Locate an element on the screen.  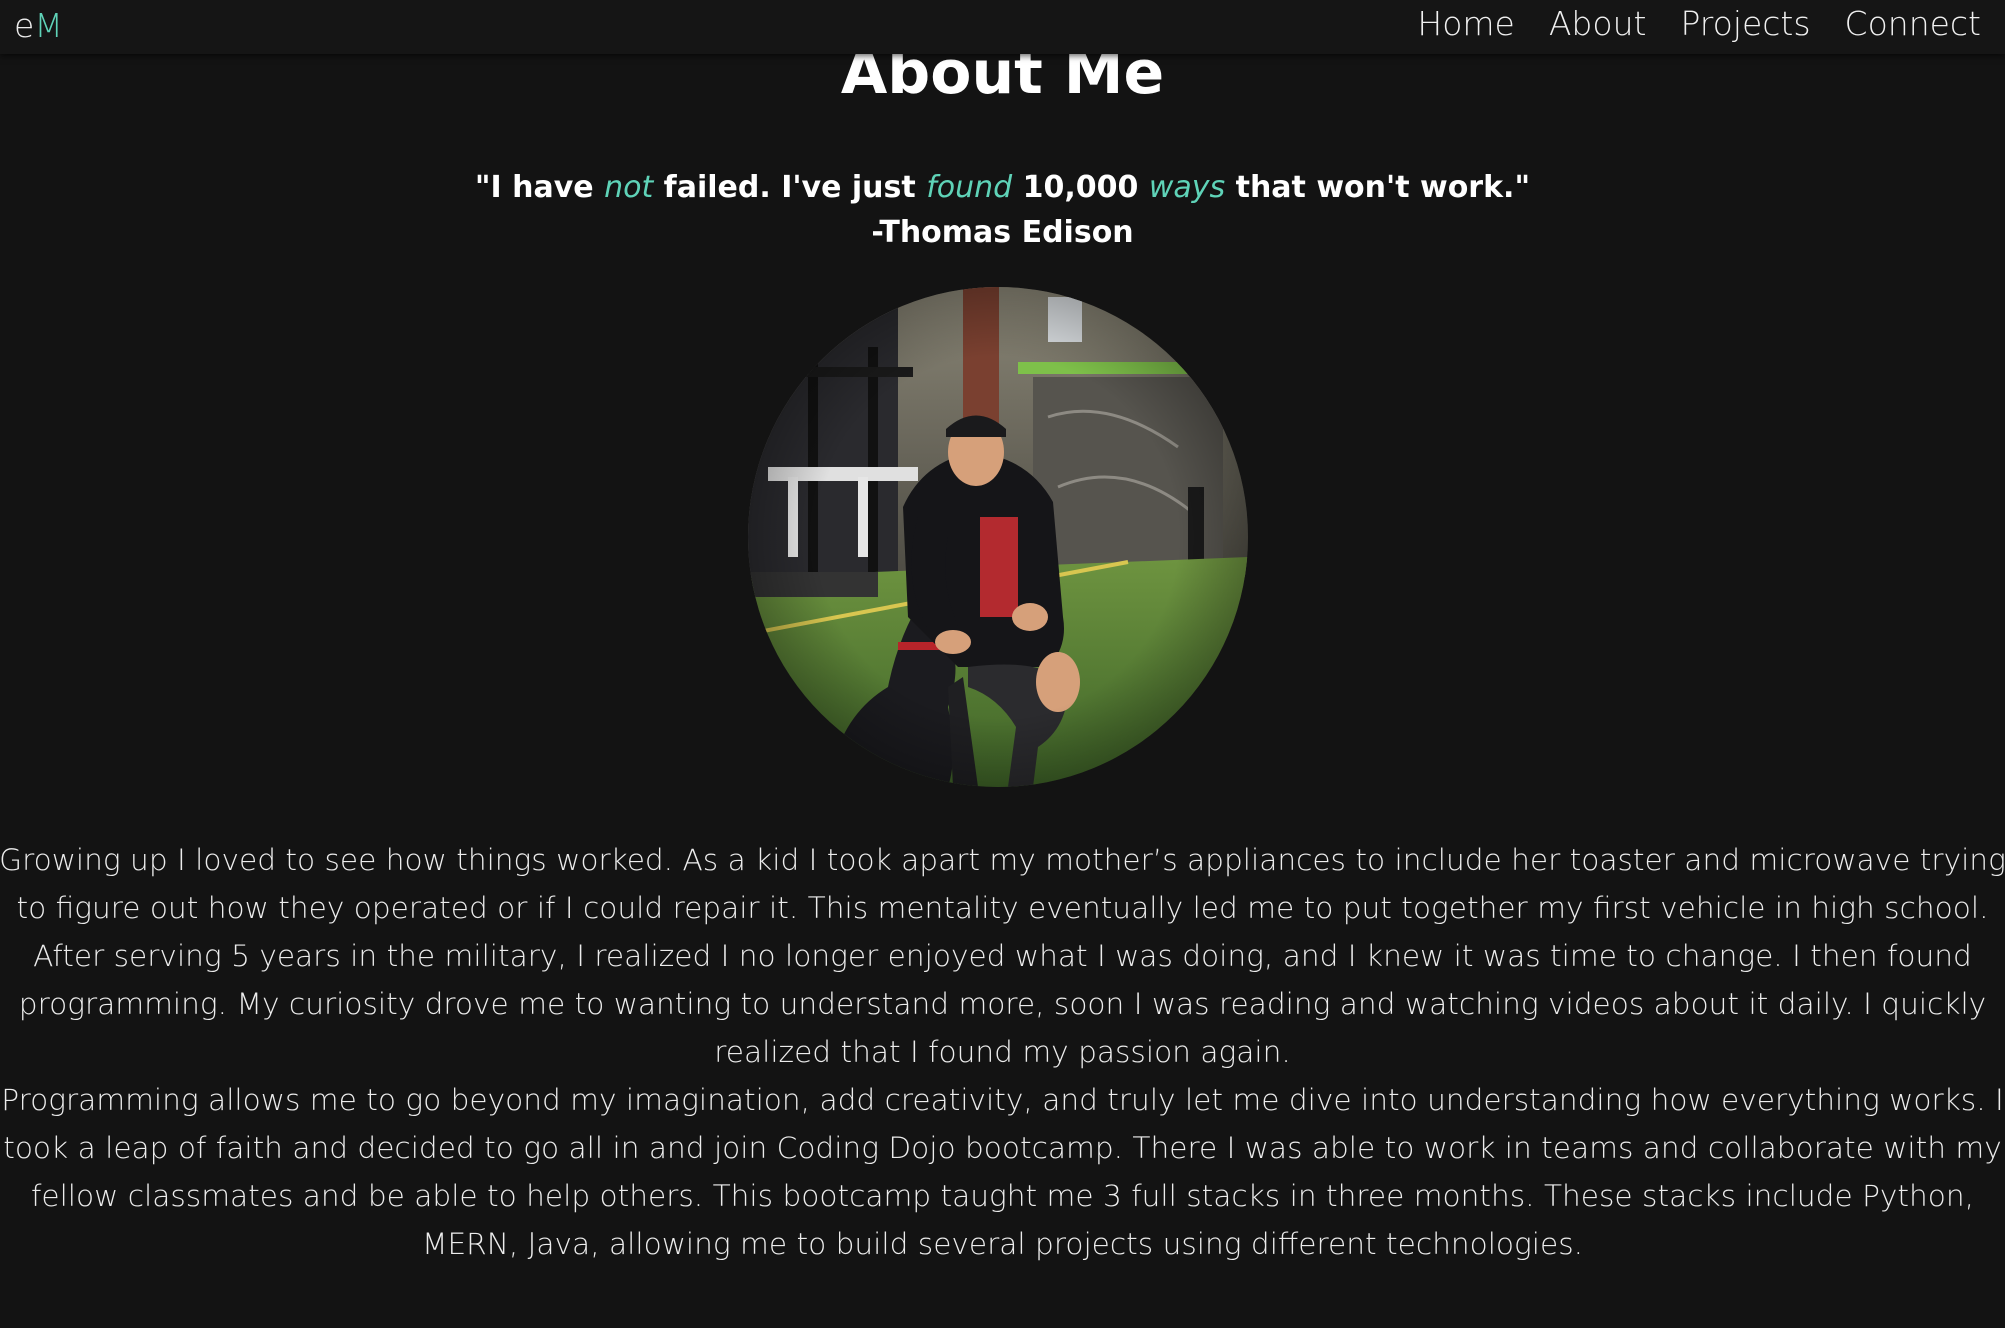
brand-prefix: e is located at coordinates (24, 25).